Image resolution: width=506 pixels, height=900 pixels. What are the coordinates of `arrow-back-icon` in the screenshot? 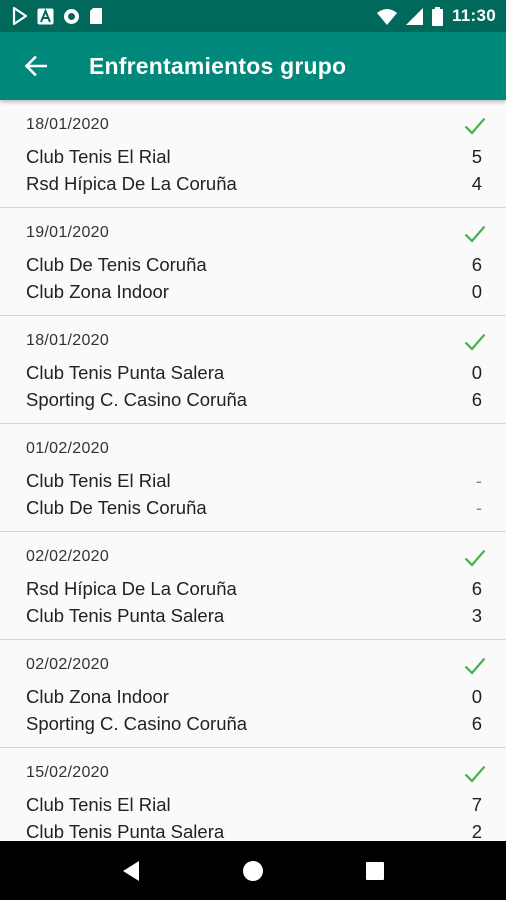 It's located at (36, 66).